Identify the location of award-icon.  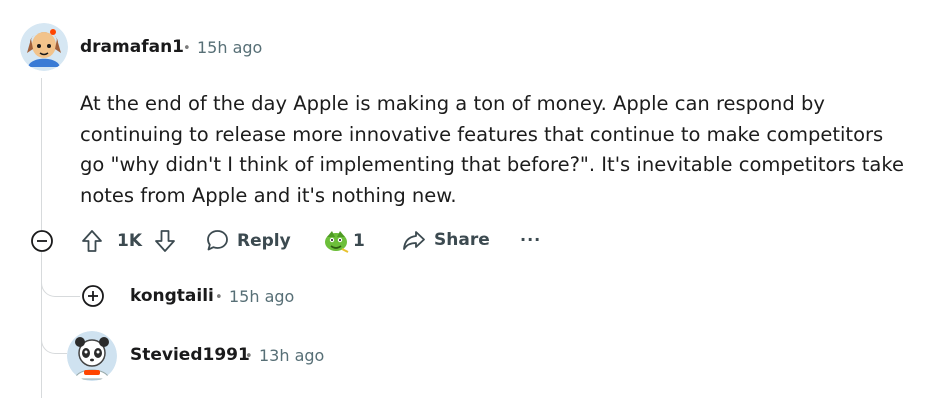
(336, 241).